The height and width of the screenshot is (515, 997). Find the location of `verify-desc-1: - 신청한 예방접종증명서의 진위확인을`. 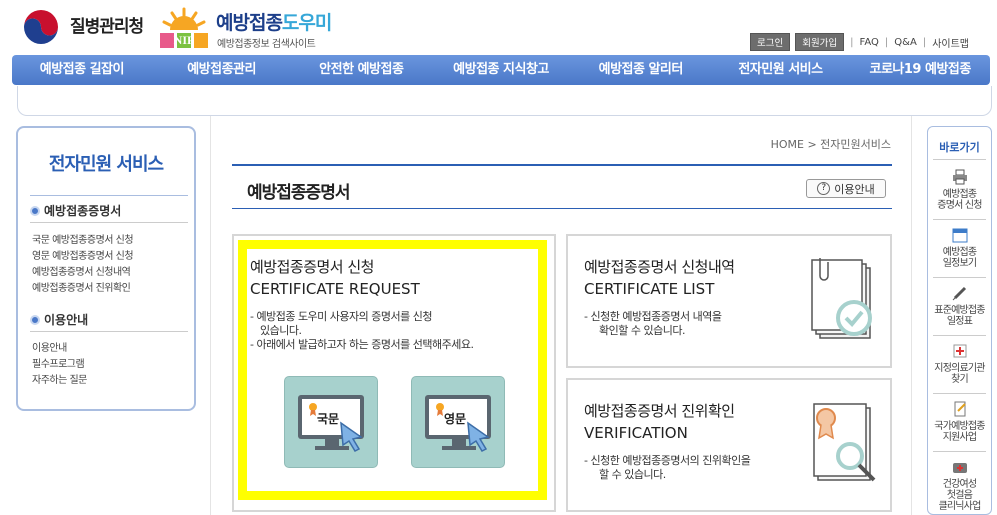

verify-desc-1: - 신청한 예방접종증명서의 진위확인을 is located at coordinates (667, 460).